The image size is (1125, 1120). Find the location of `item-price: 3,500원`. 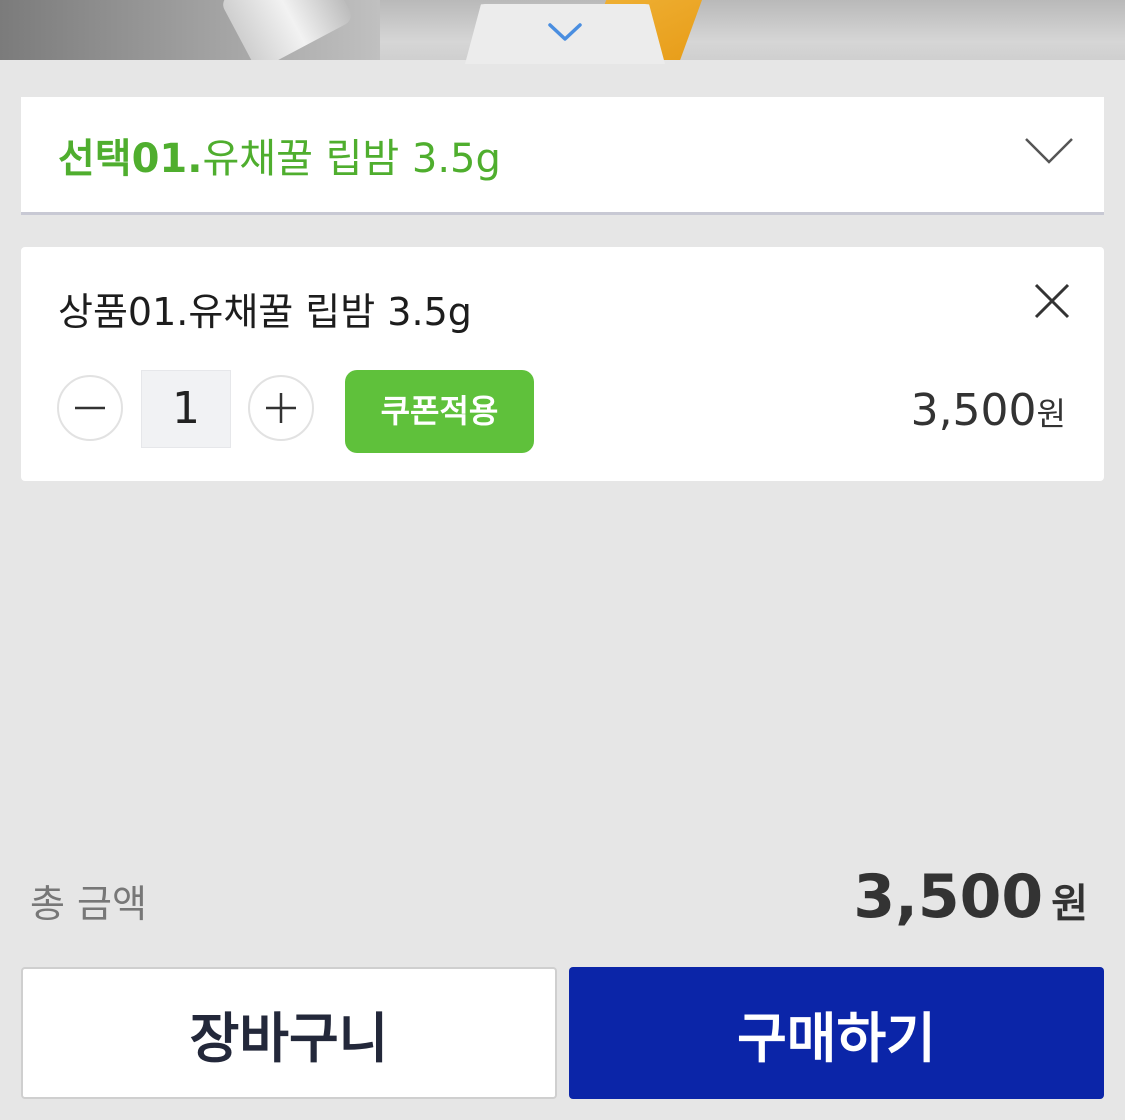

item-price: 3,500원 is located at coordinates (988, 410).